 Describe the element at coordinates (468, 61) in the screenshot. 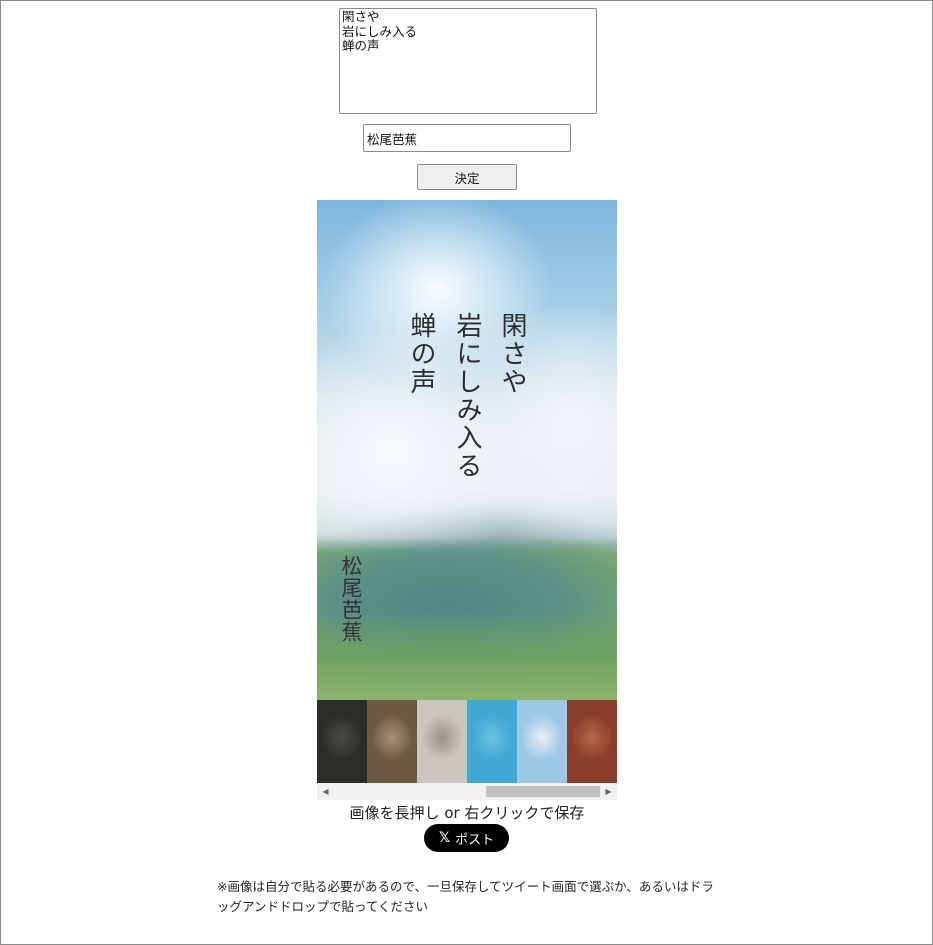

I see `poem-textarea: 閑さや 岩にしみ入る 蝉の声` at that location.